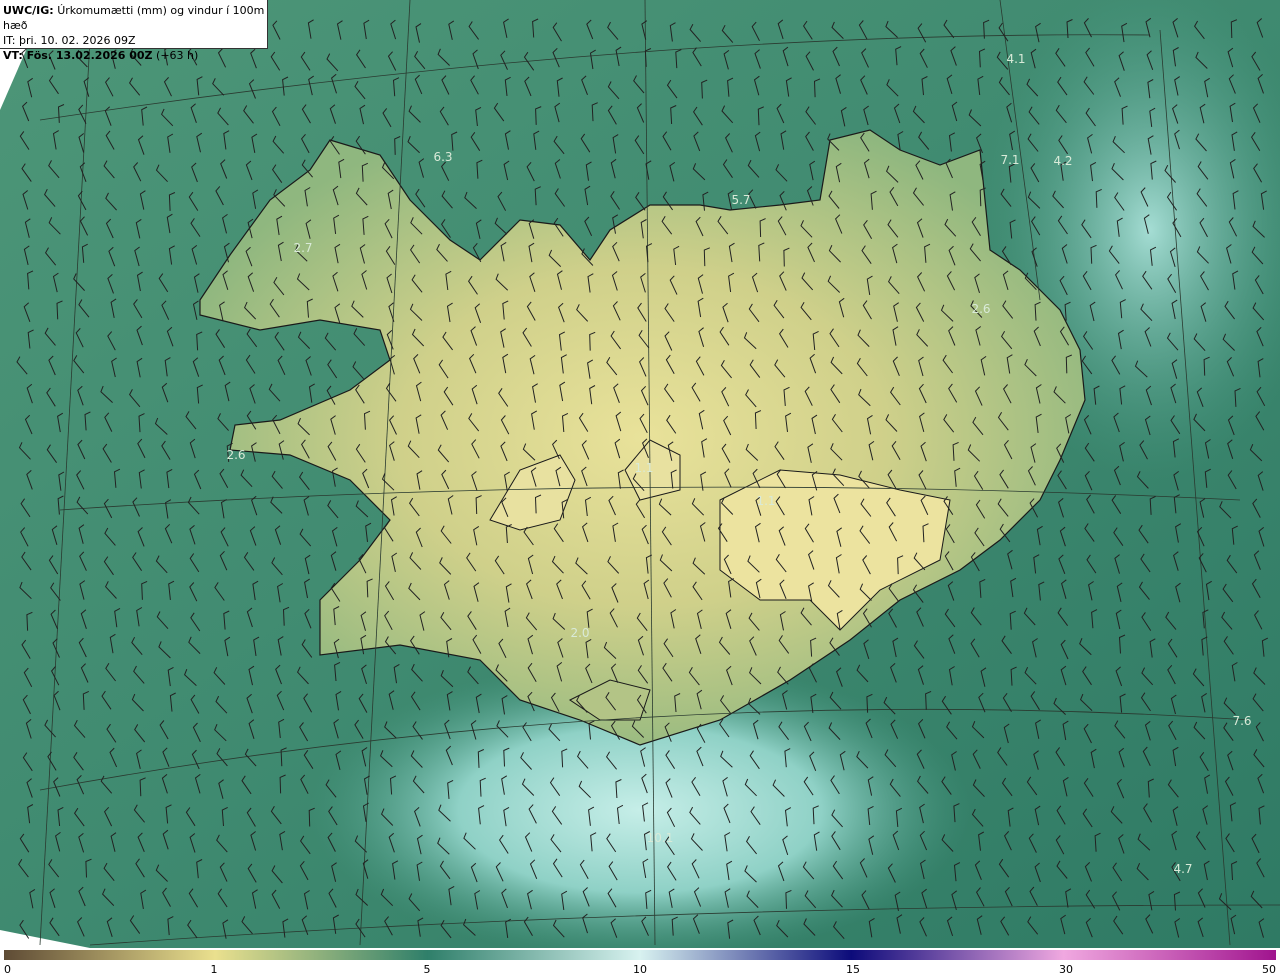 The height and width of the screenshot is (978, 1280). I want to click on colorbar-tick: 30, so click(1066, 969).